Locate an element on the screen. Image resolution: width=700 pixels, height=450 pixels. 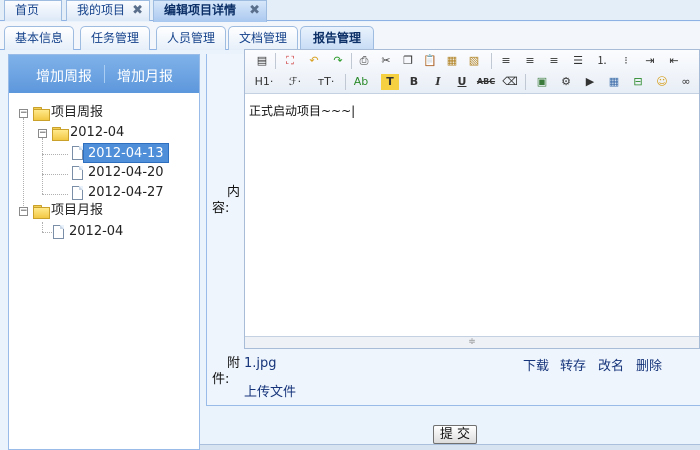
bottom-scrollbar is located at coordinates (450, 447).